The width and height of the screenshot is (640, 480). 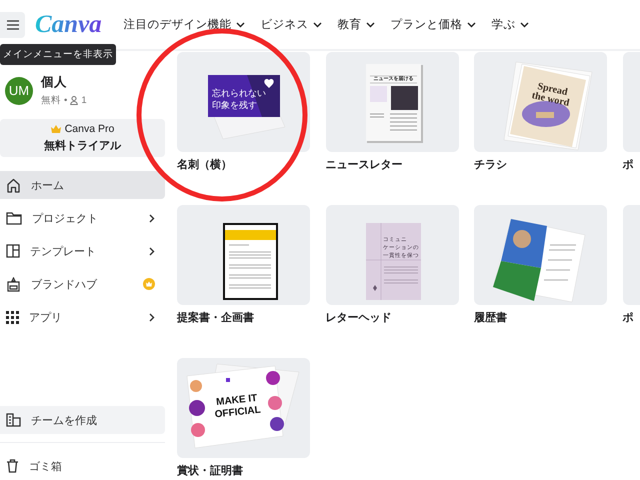 What do you see at coordinates (184, 24) in the screenshot?
I see `nav-menu: 注目のデザイン機能` at bounding box center [184, 24].